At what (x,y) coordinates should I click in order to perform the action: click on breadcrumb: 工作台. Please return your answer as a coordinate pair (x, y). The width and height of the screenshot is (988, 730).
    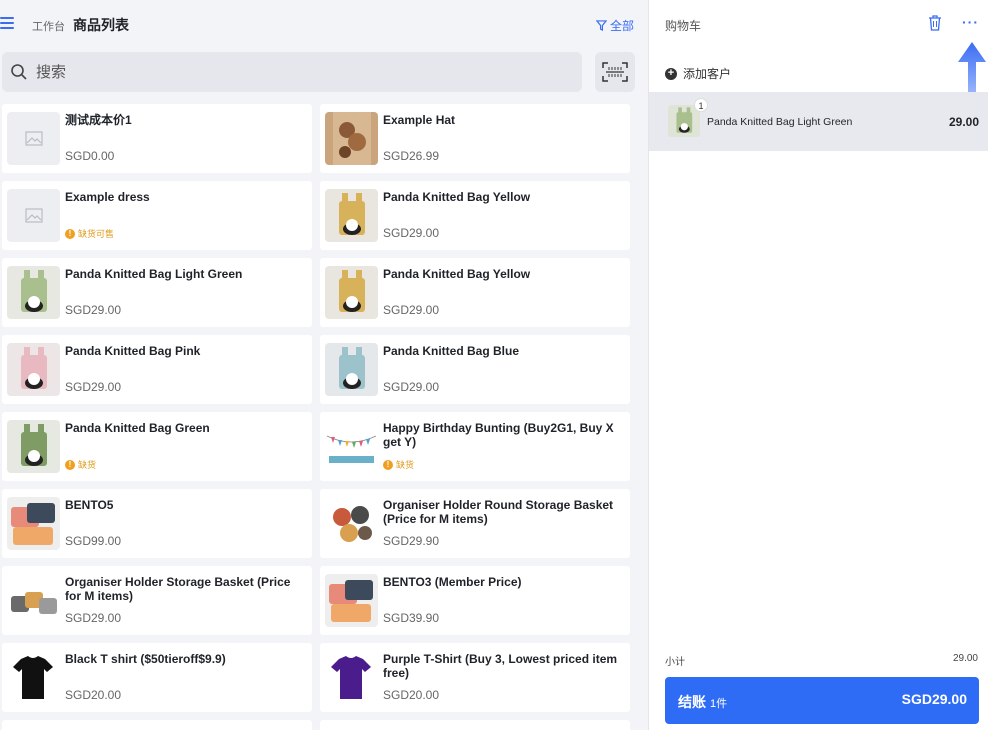
    Looking at the image, I should click on (48, 26).